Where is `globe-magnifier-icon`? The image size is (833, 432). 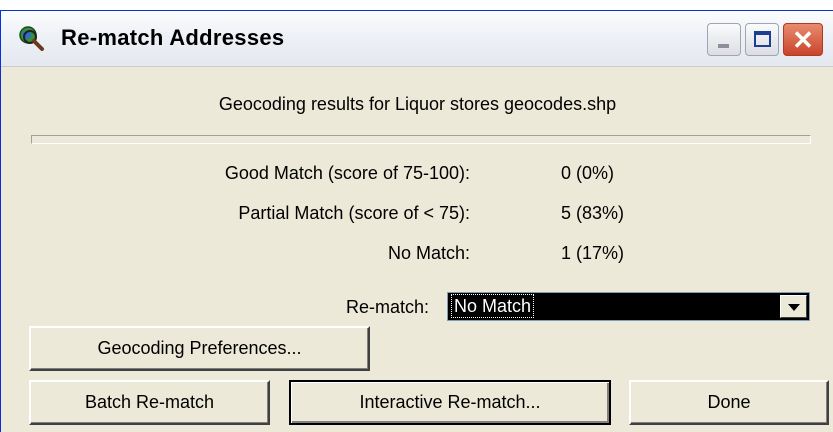
globe-magnifier-icon is located at coordinates (31, 38).